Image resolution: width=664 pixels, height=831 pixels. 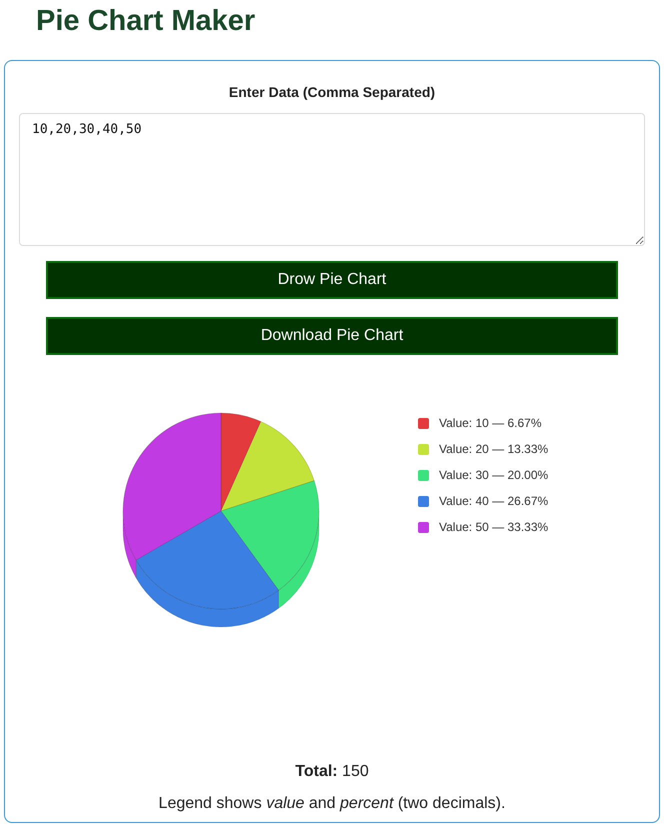 I want to click on legend-note: Legend shows value and percent (two decimals)., so click(x=332, y=804).